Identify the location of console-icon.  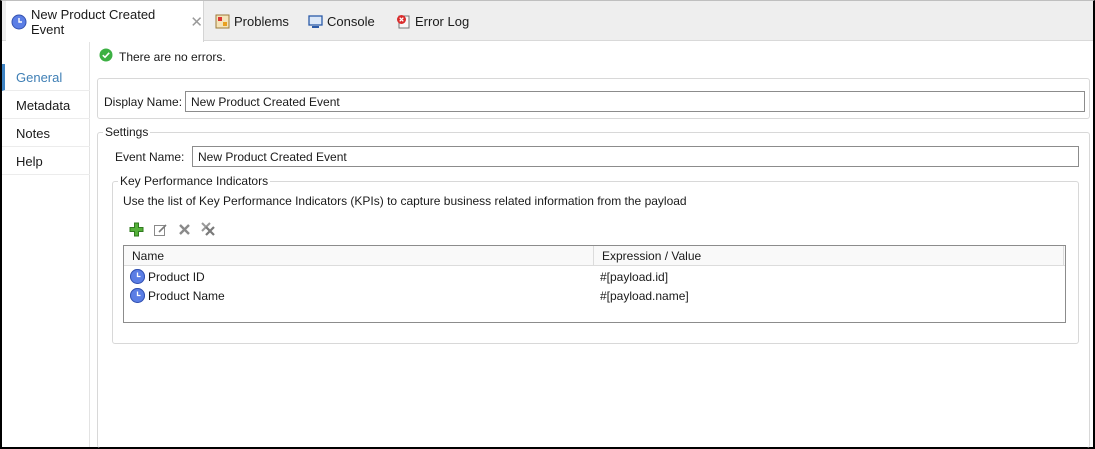
(315, 21).